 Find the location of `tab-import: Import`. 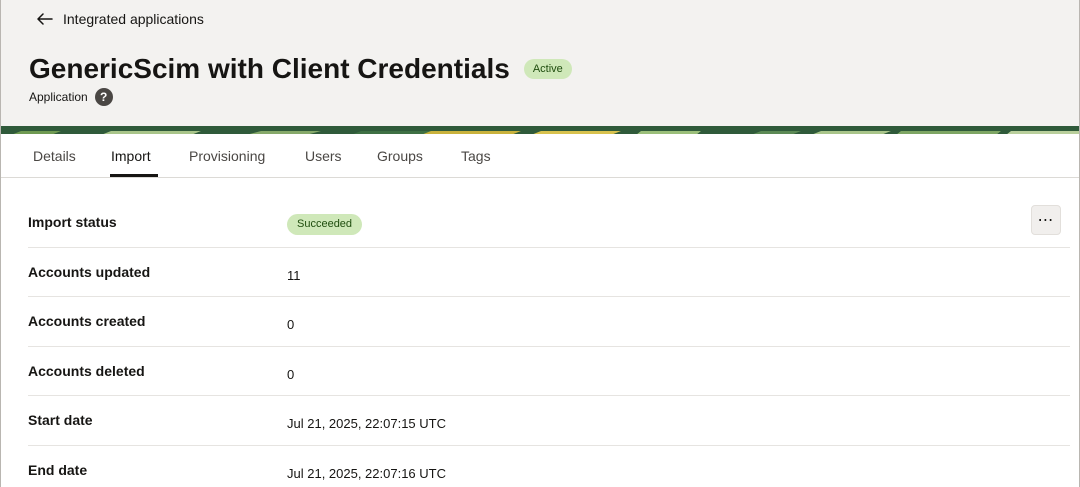

tab-import: Import is located at coordinates (131, 156).